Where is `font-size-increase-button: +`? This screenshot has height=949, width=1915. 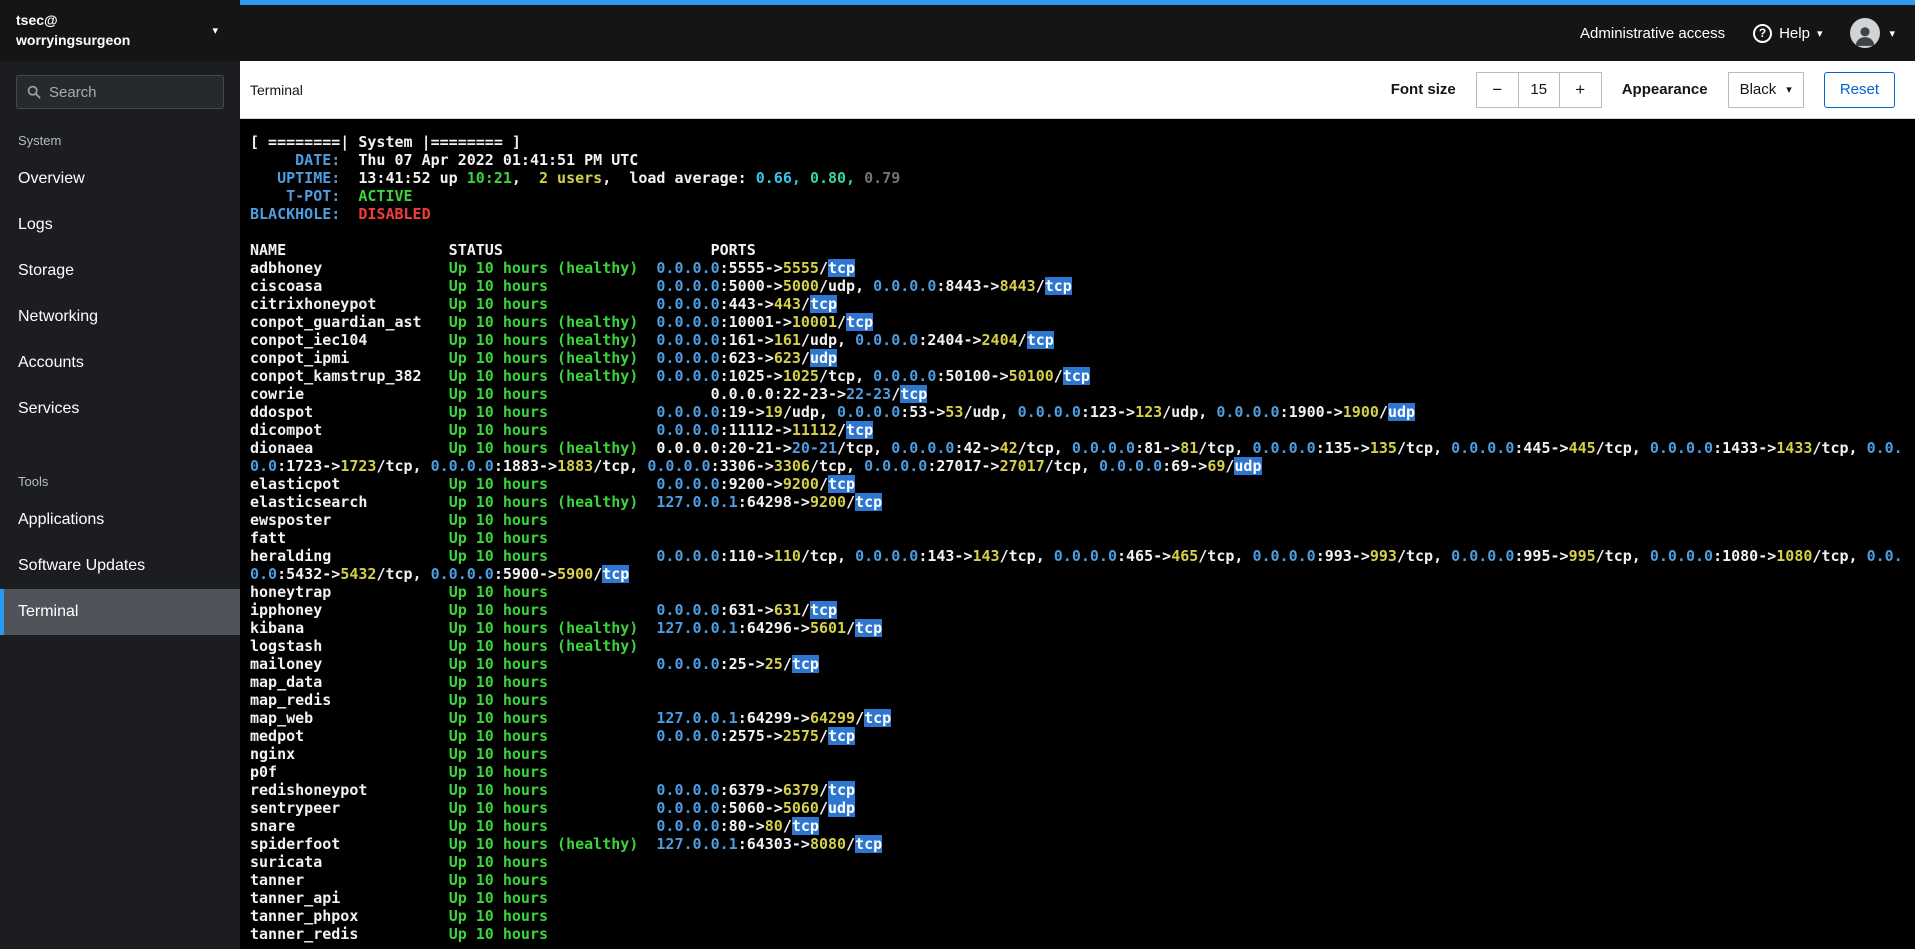 font-size-increase-button: + is located at coordinates (1580, 89).